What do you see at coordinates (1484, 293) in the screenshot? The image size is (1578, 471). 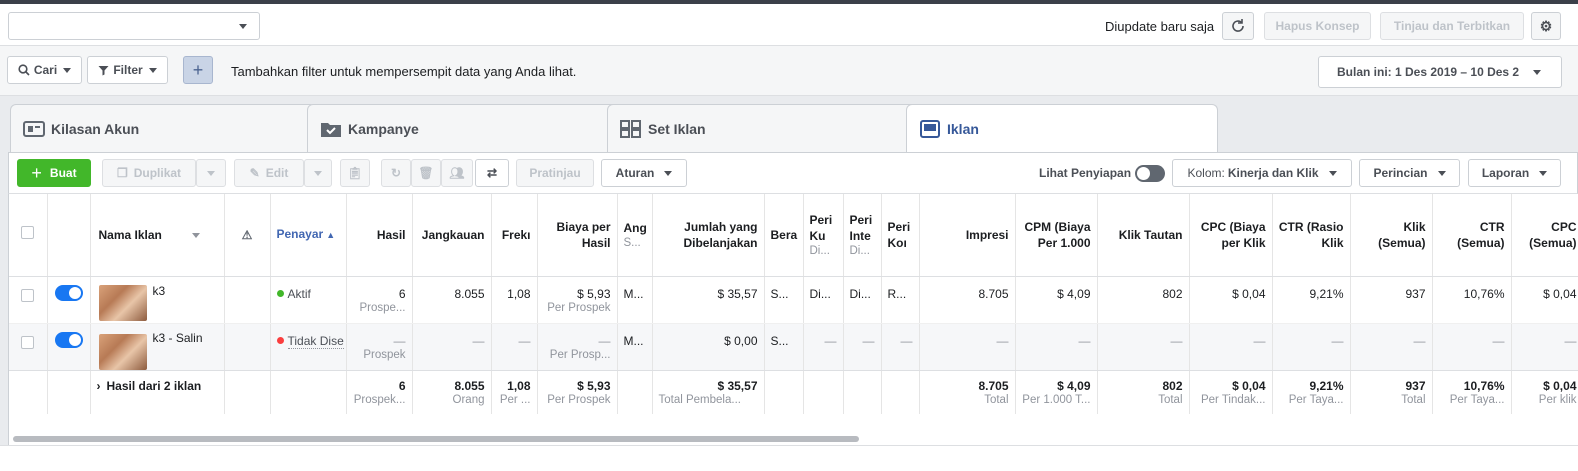 I see `cell-value: 10,76%` at bounding box center [1484, 293].